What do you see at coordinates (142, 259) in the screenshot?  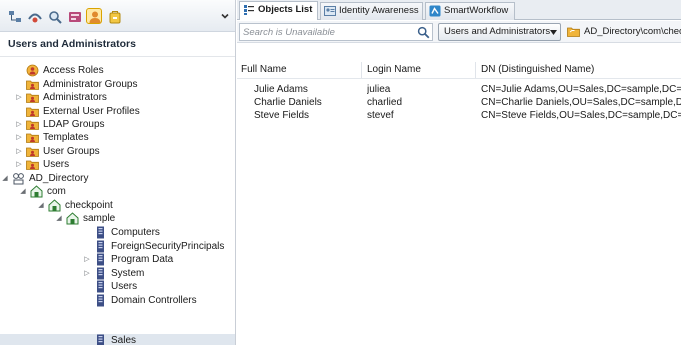 I see `tree-item-label: Program Data` at bounding box center [142, 259].